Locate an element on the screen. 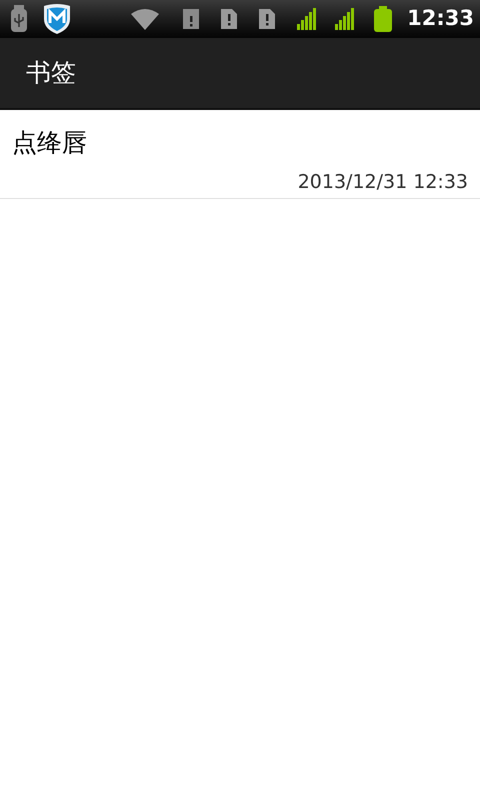 The height and width of the screenshot is (800, 480). clock: 12:33 is located at coordinates (440, 18).